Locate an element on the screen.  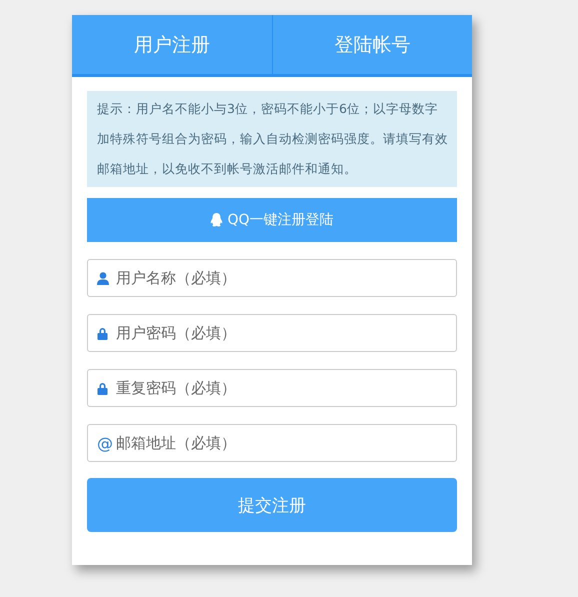
user-icon is located at coordinates (103, 278).